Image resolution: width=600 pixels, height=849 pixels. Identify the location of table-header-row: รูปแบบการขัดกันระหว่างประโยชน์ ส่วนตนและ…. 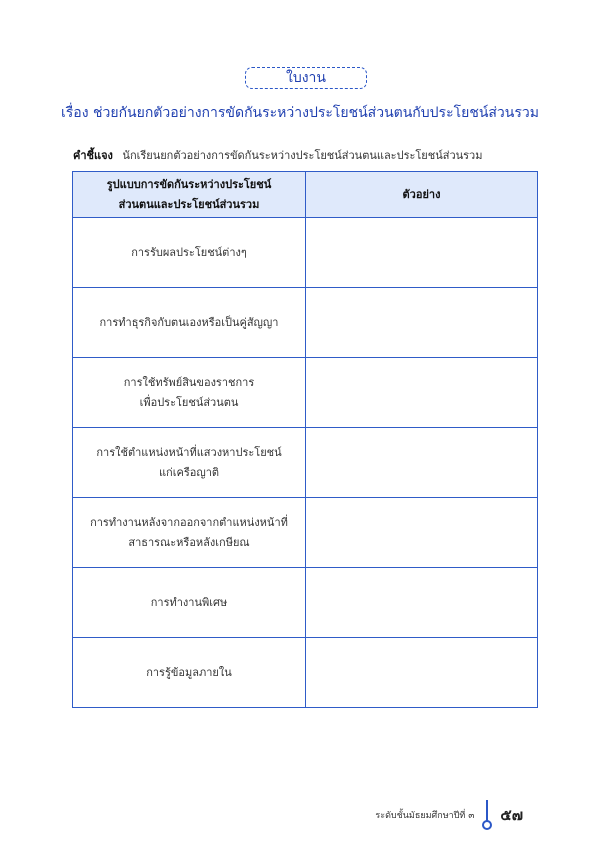
(305, 194).